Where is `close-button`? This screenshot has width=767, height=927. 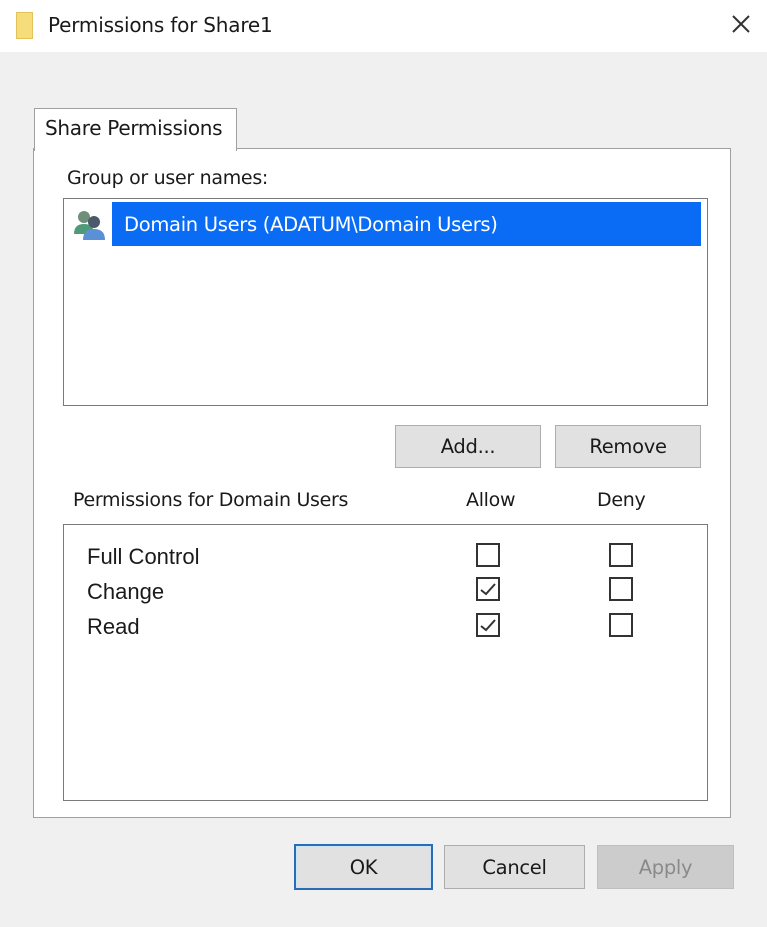 close-button is located at coordinates (741, 24).